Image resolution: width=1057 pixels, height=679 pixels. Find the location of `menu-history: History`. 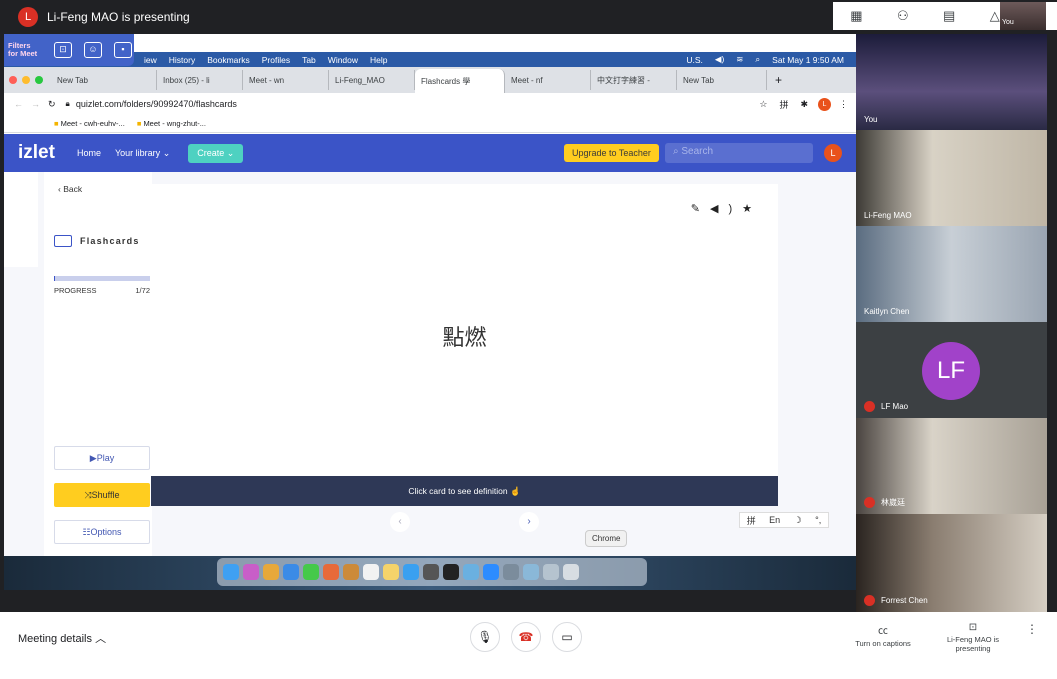

menu-history: History is located at coordinates (182, 60).